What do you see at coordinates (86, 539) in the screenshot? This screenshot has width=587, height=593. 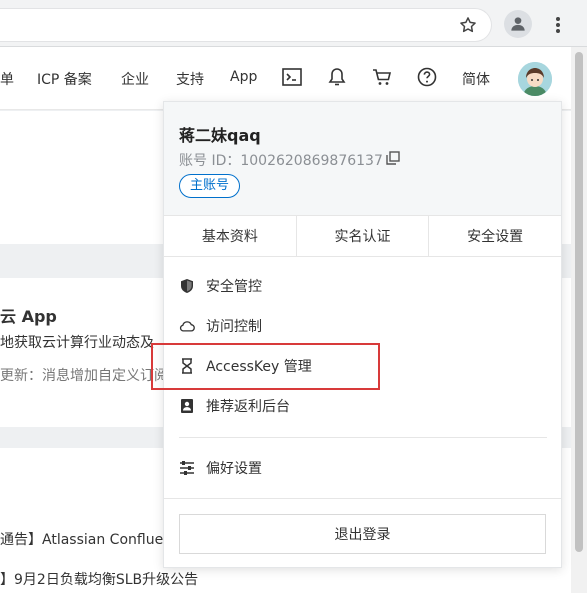 I see `news-item: 通告】Atlassian Confluen` at bounding box center [86, 539].